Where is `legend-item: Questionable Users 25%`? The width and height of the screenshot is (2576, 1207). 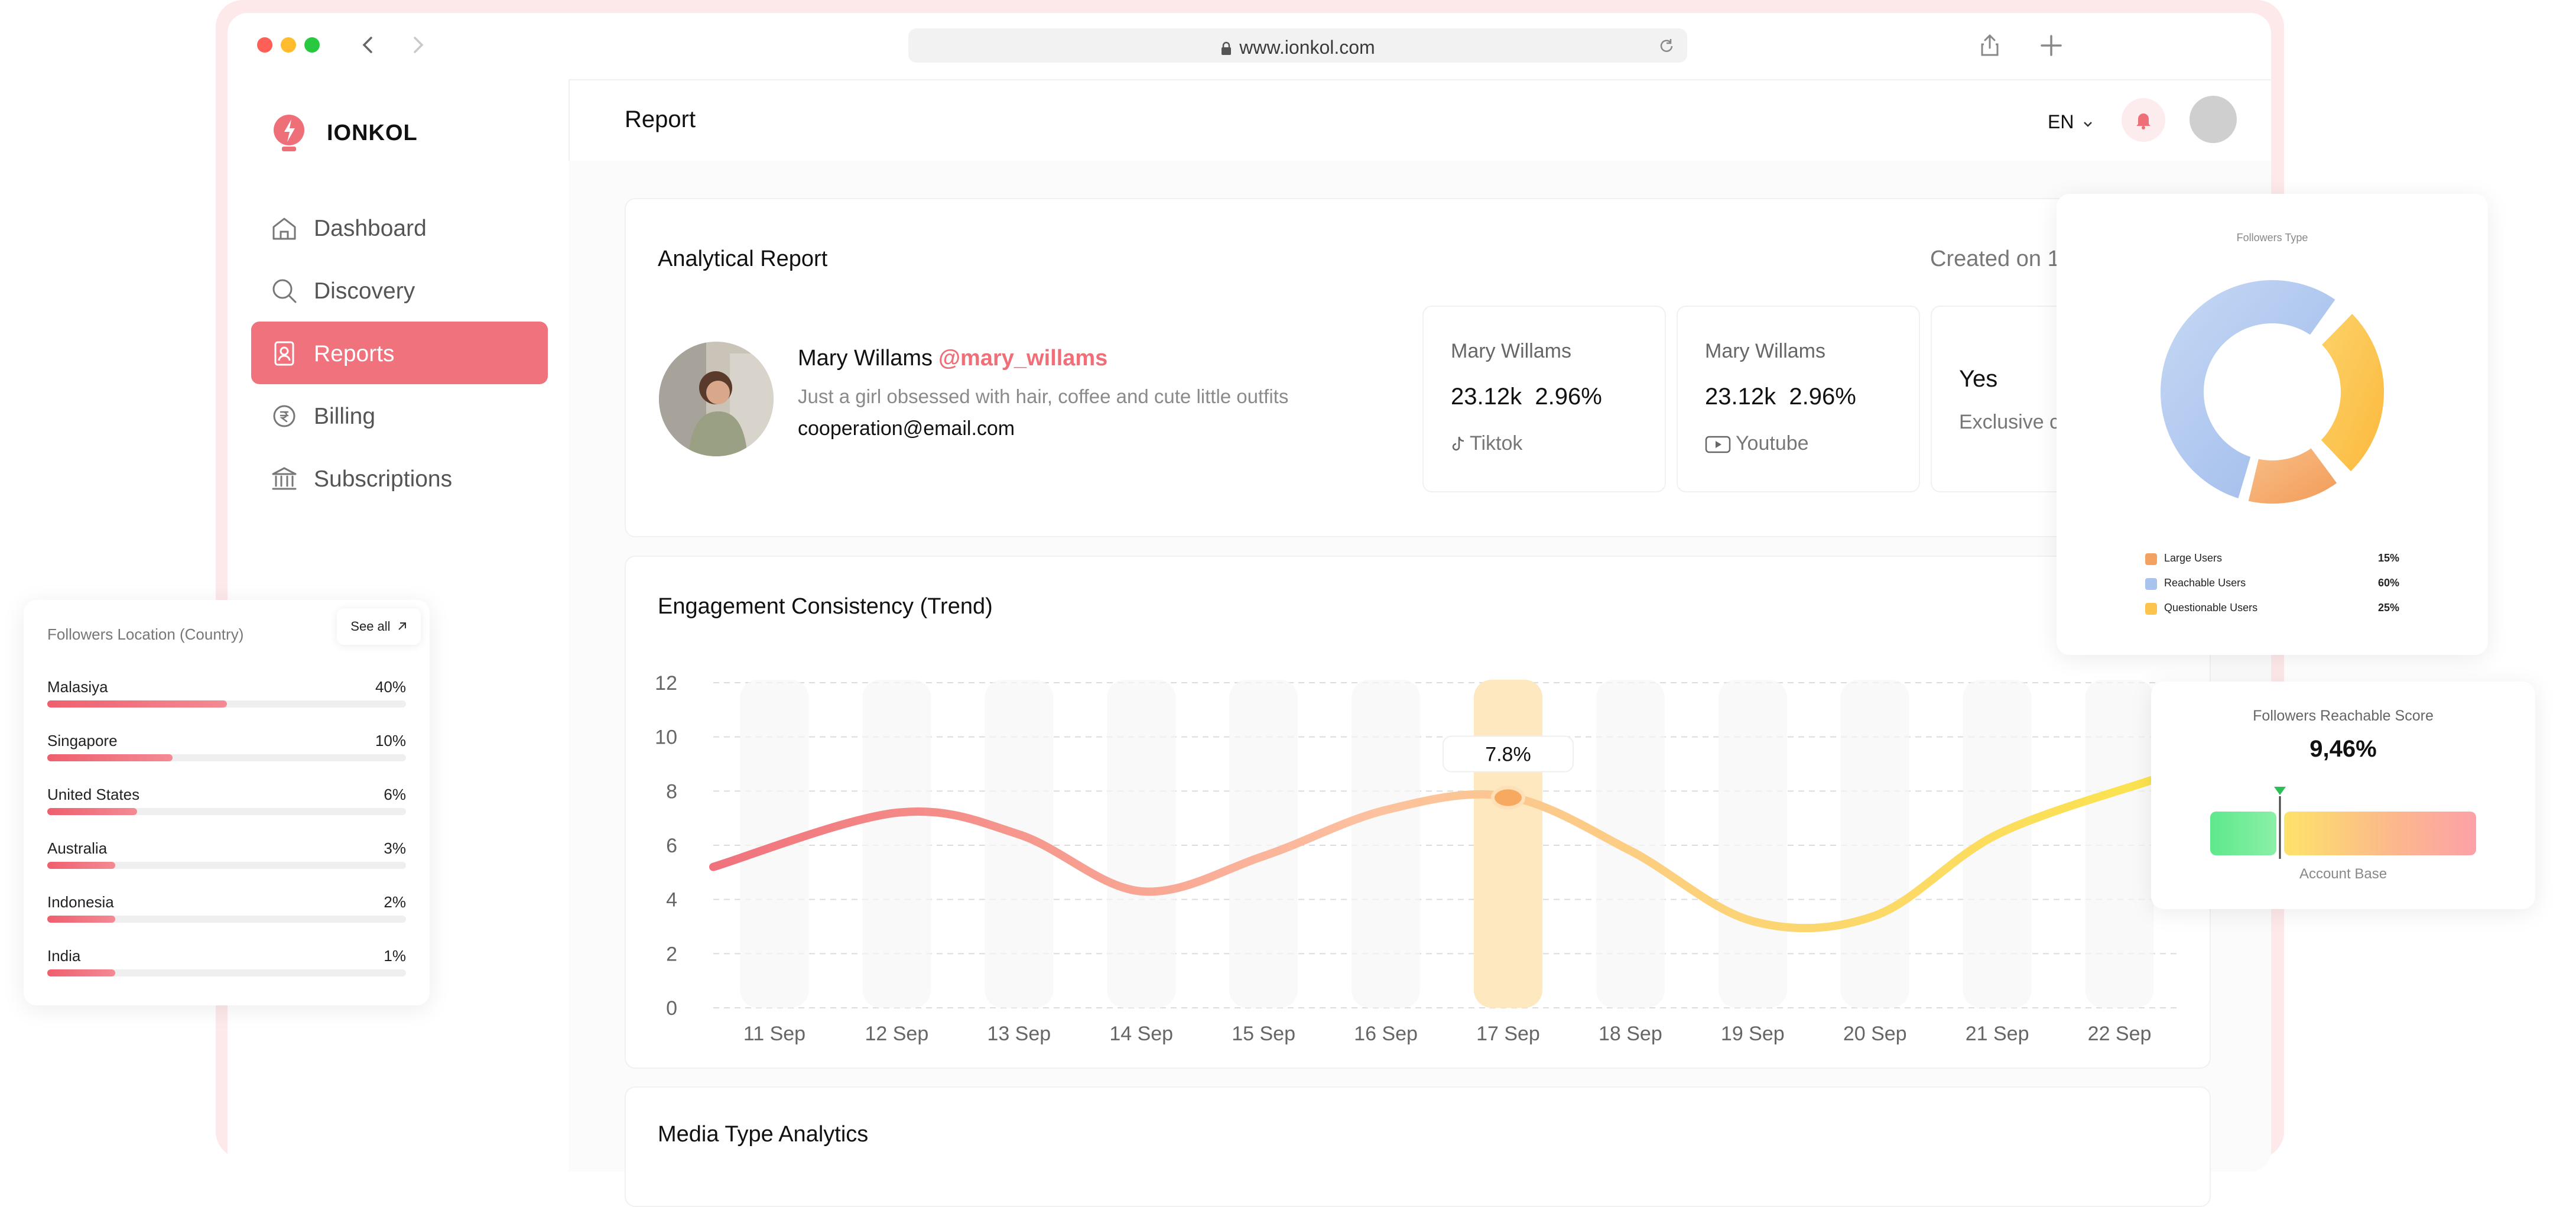 legend-item: Questionable Users 25% is located at coordinates (2272, 609).